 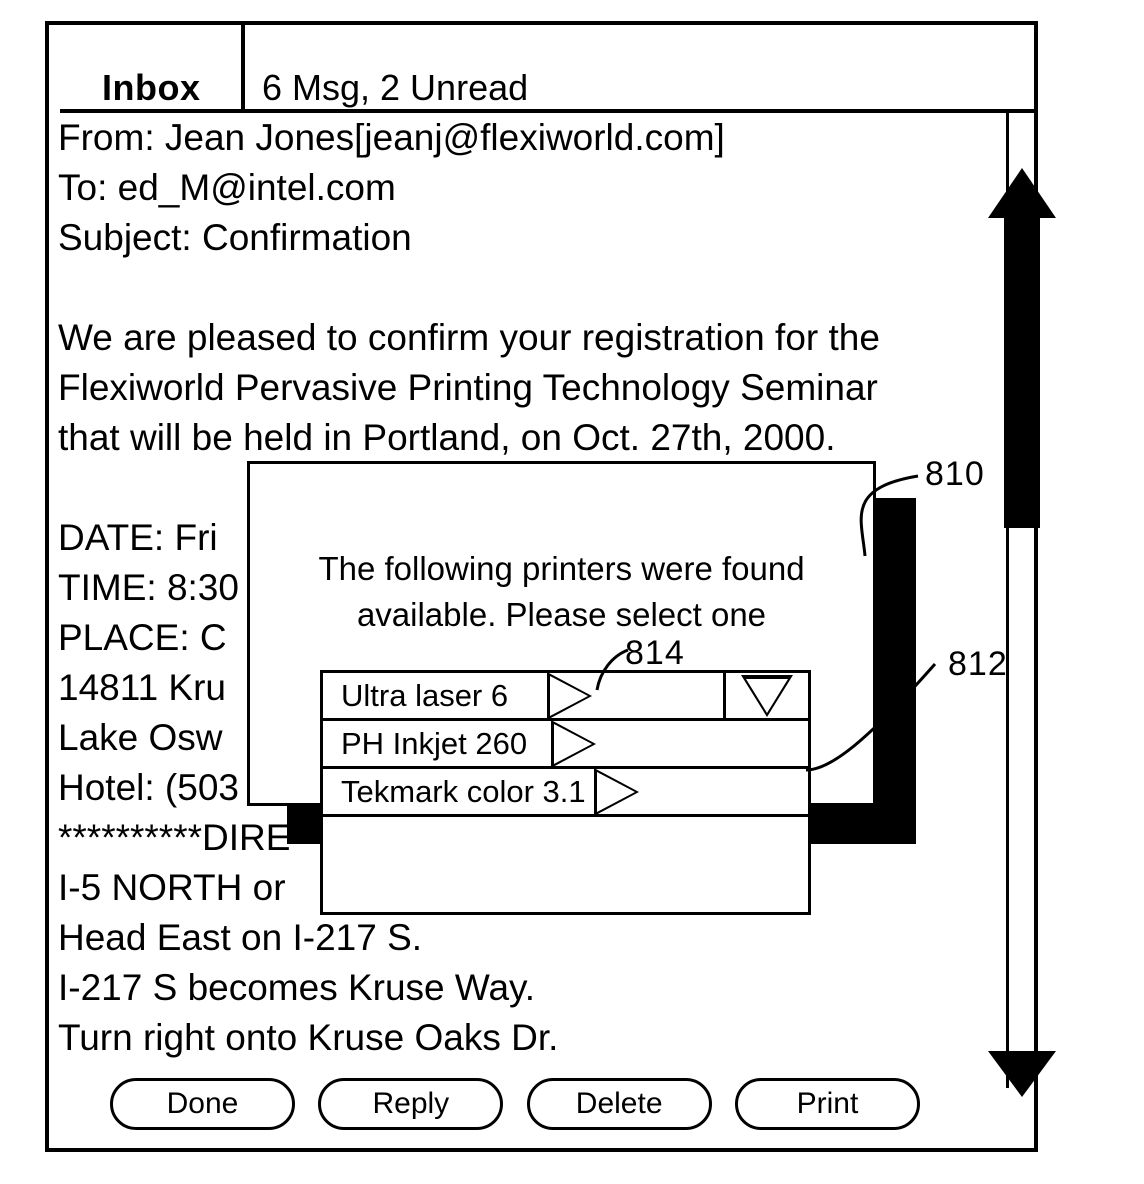 I want to click on tab-inbox-label: Inbox, so click(x=151, y=87).